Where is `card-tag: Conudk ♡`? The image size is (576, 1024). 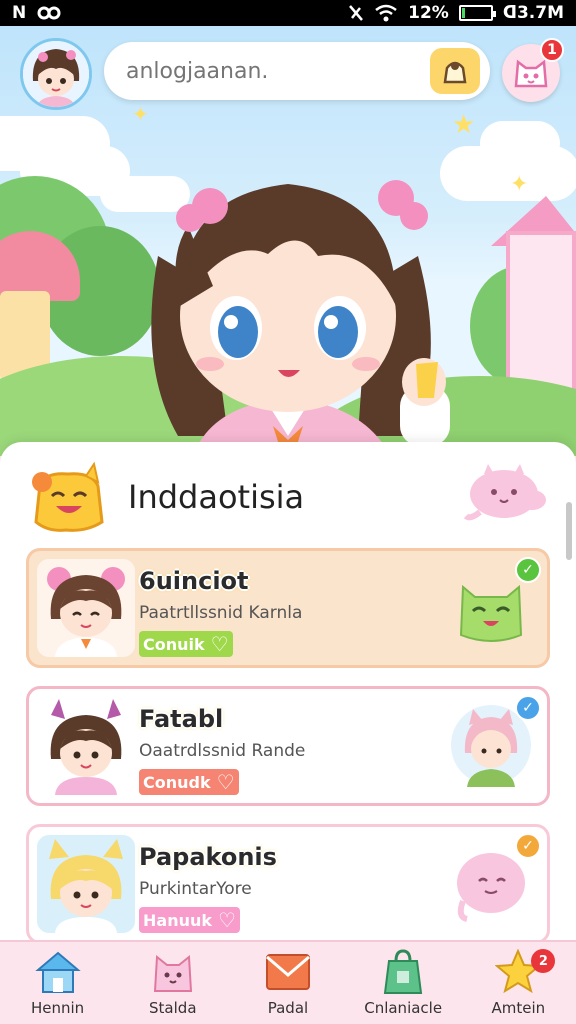 card-tag: Conudk ♡ is located at coordinates (189, 782).